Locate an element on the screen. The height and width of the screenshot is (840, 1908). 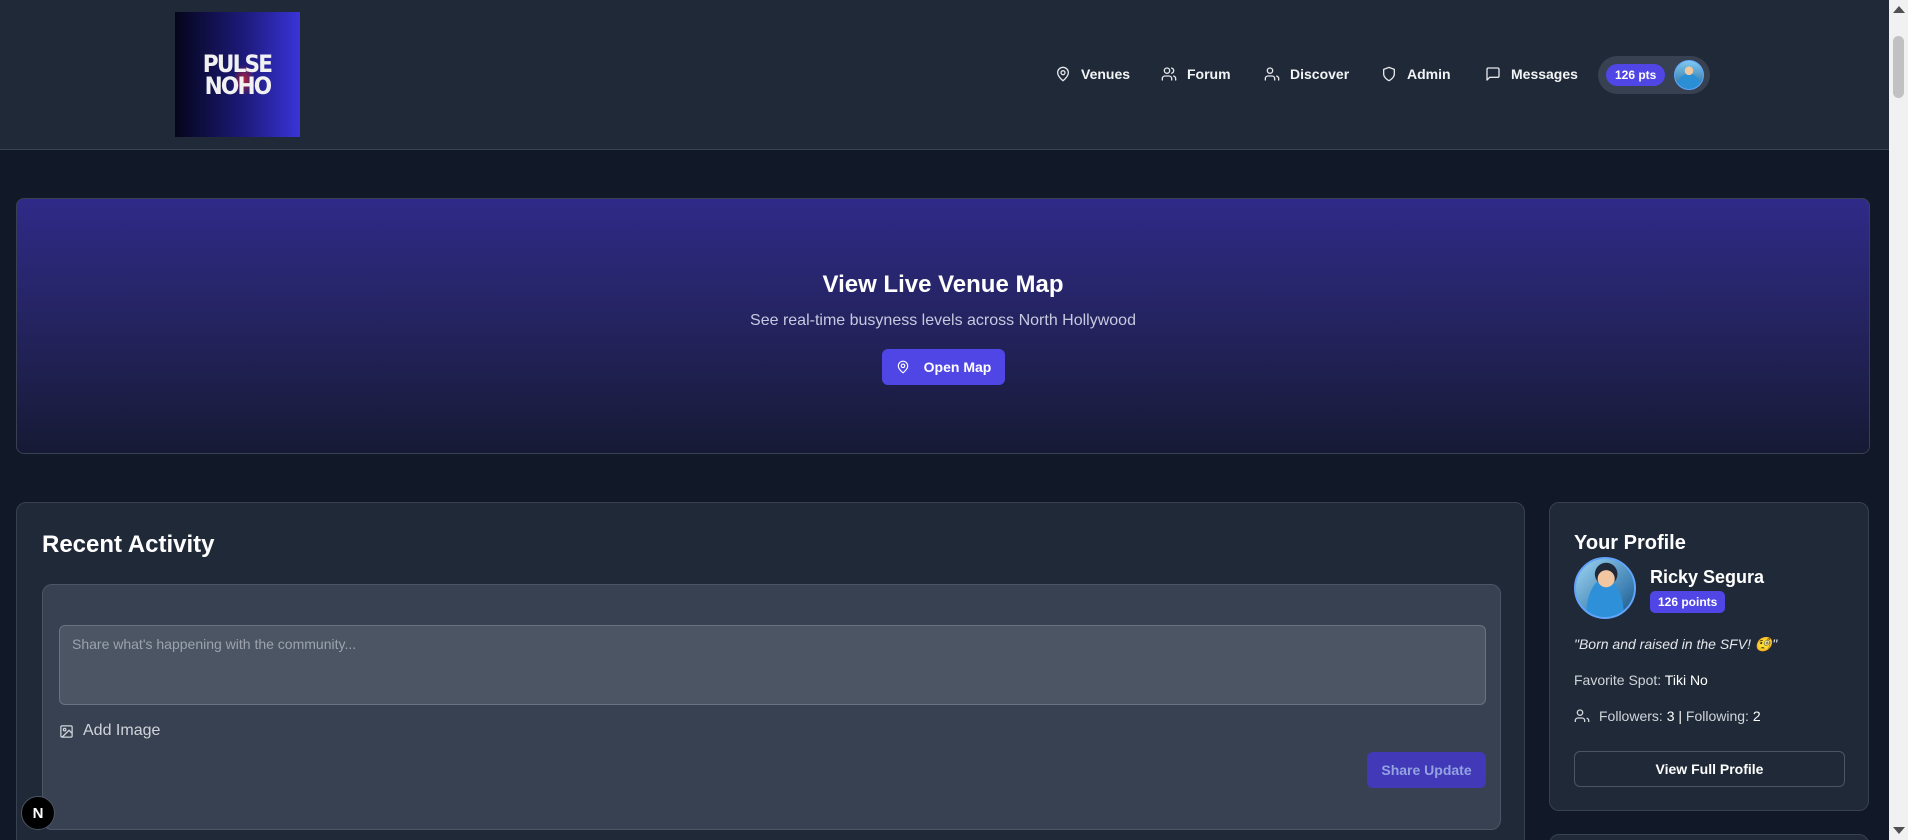
open-map-button: Open Map is located at coordinates (943, 367).